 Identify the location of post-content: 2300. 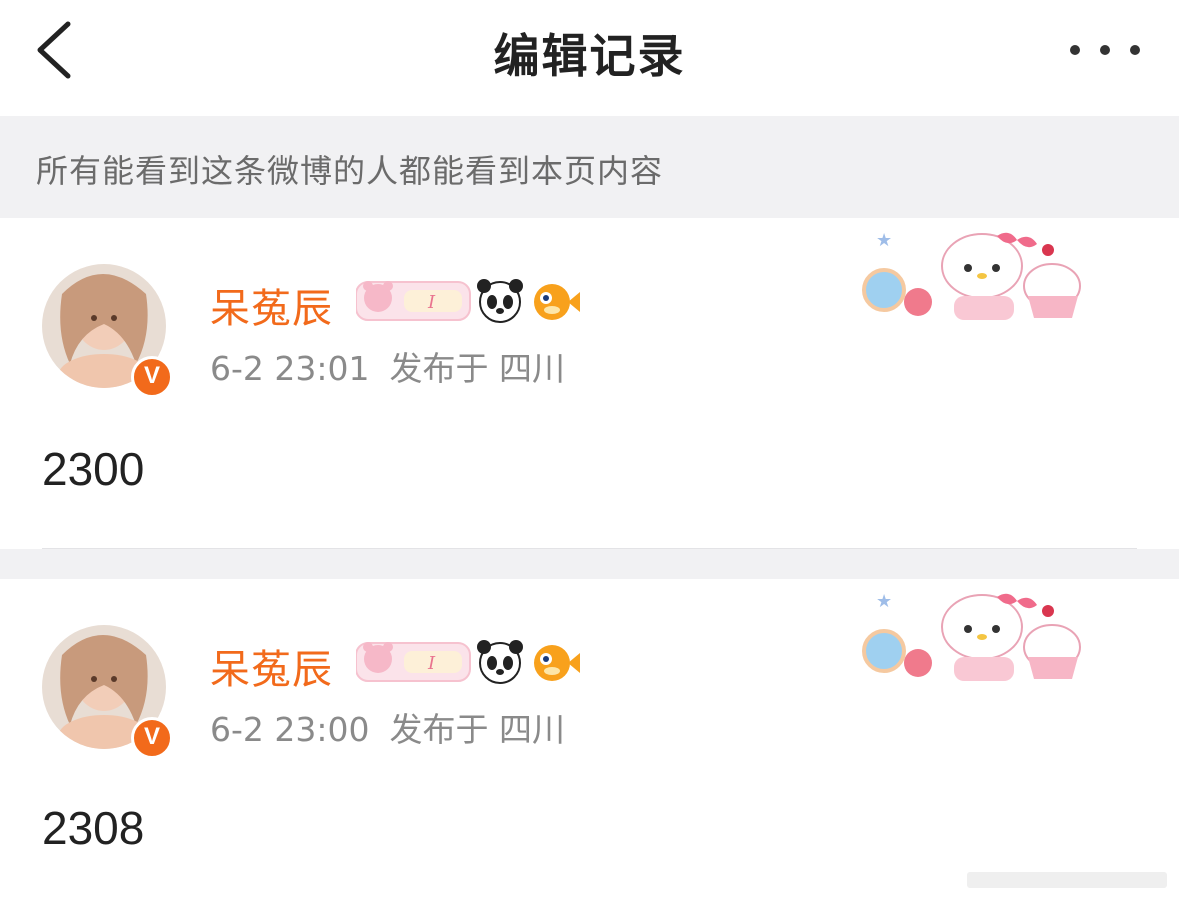
(93, 469).